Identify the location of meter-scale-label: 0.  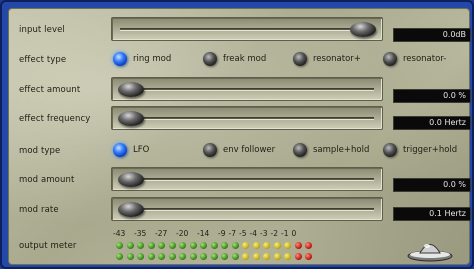
(294, 233).